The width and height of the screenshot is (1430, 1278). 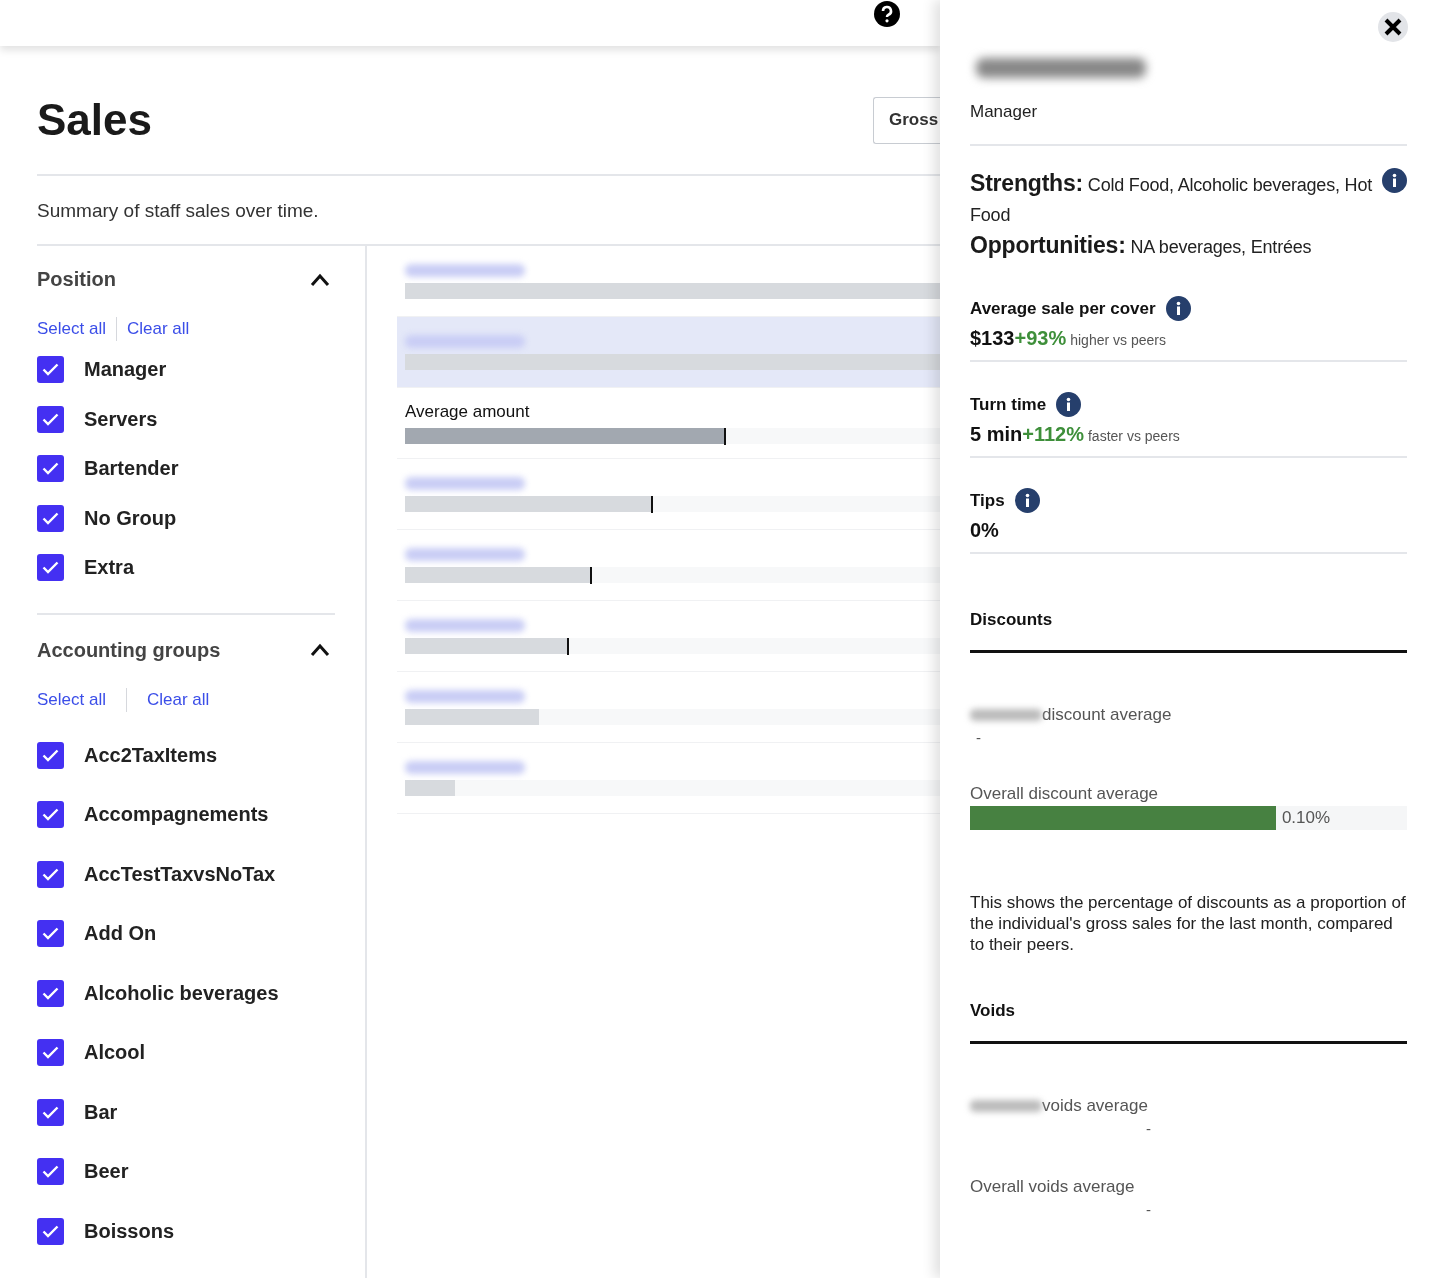 I want to click on checkbox-label: Accompagnements, so click(x=176, y=815).